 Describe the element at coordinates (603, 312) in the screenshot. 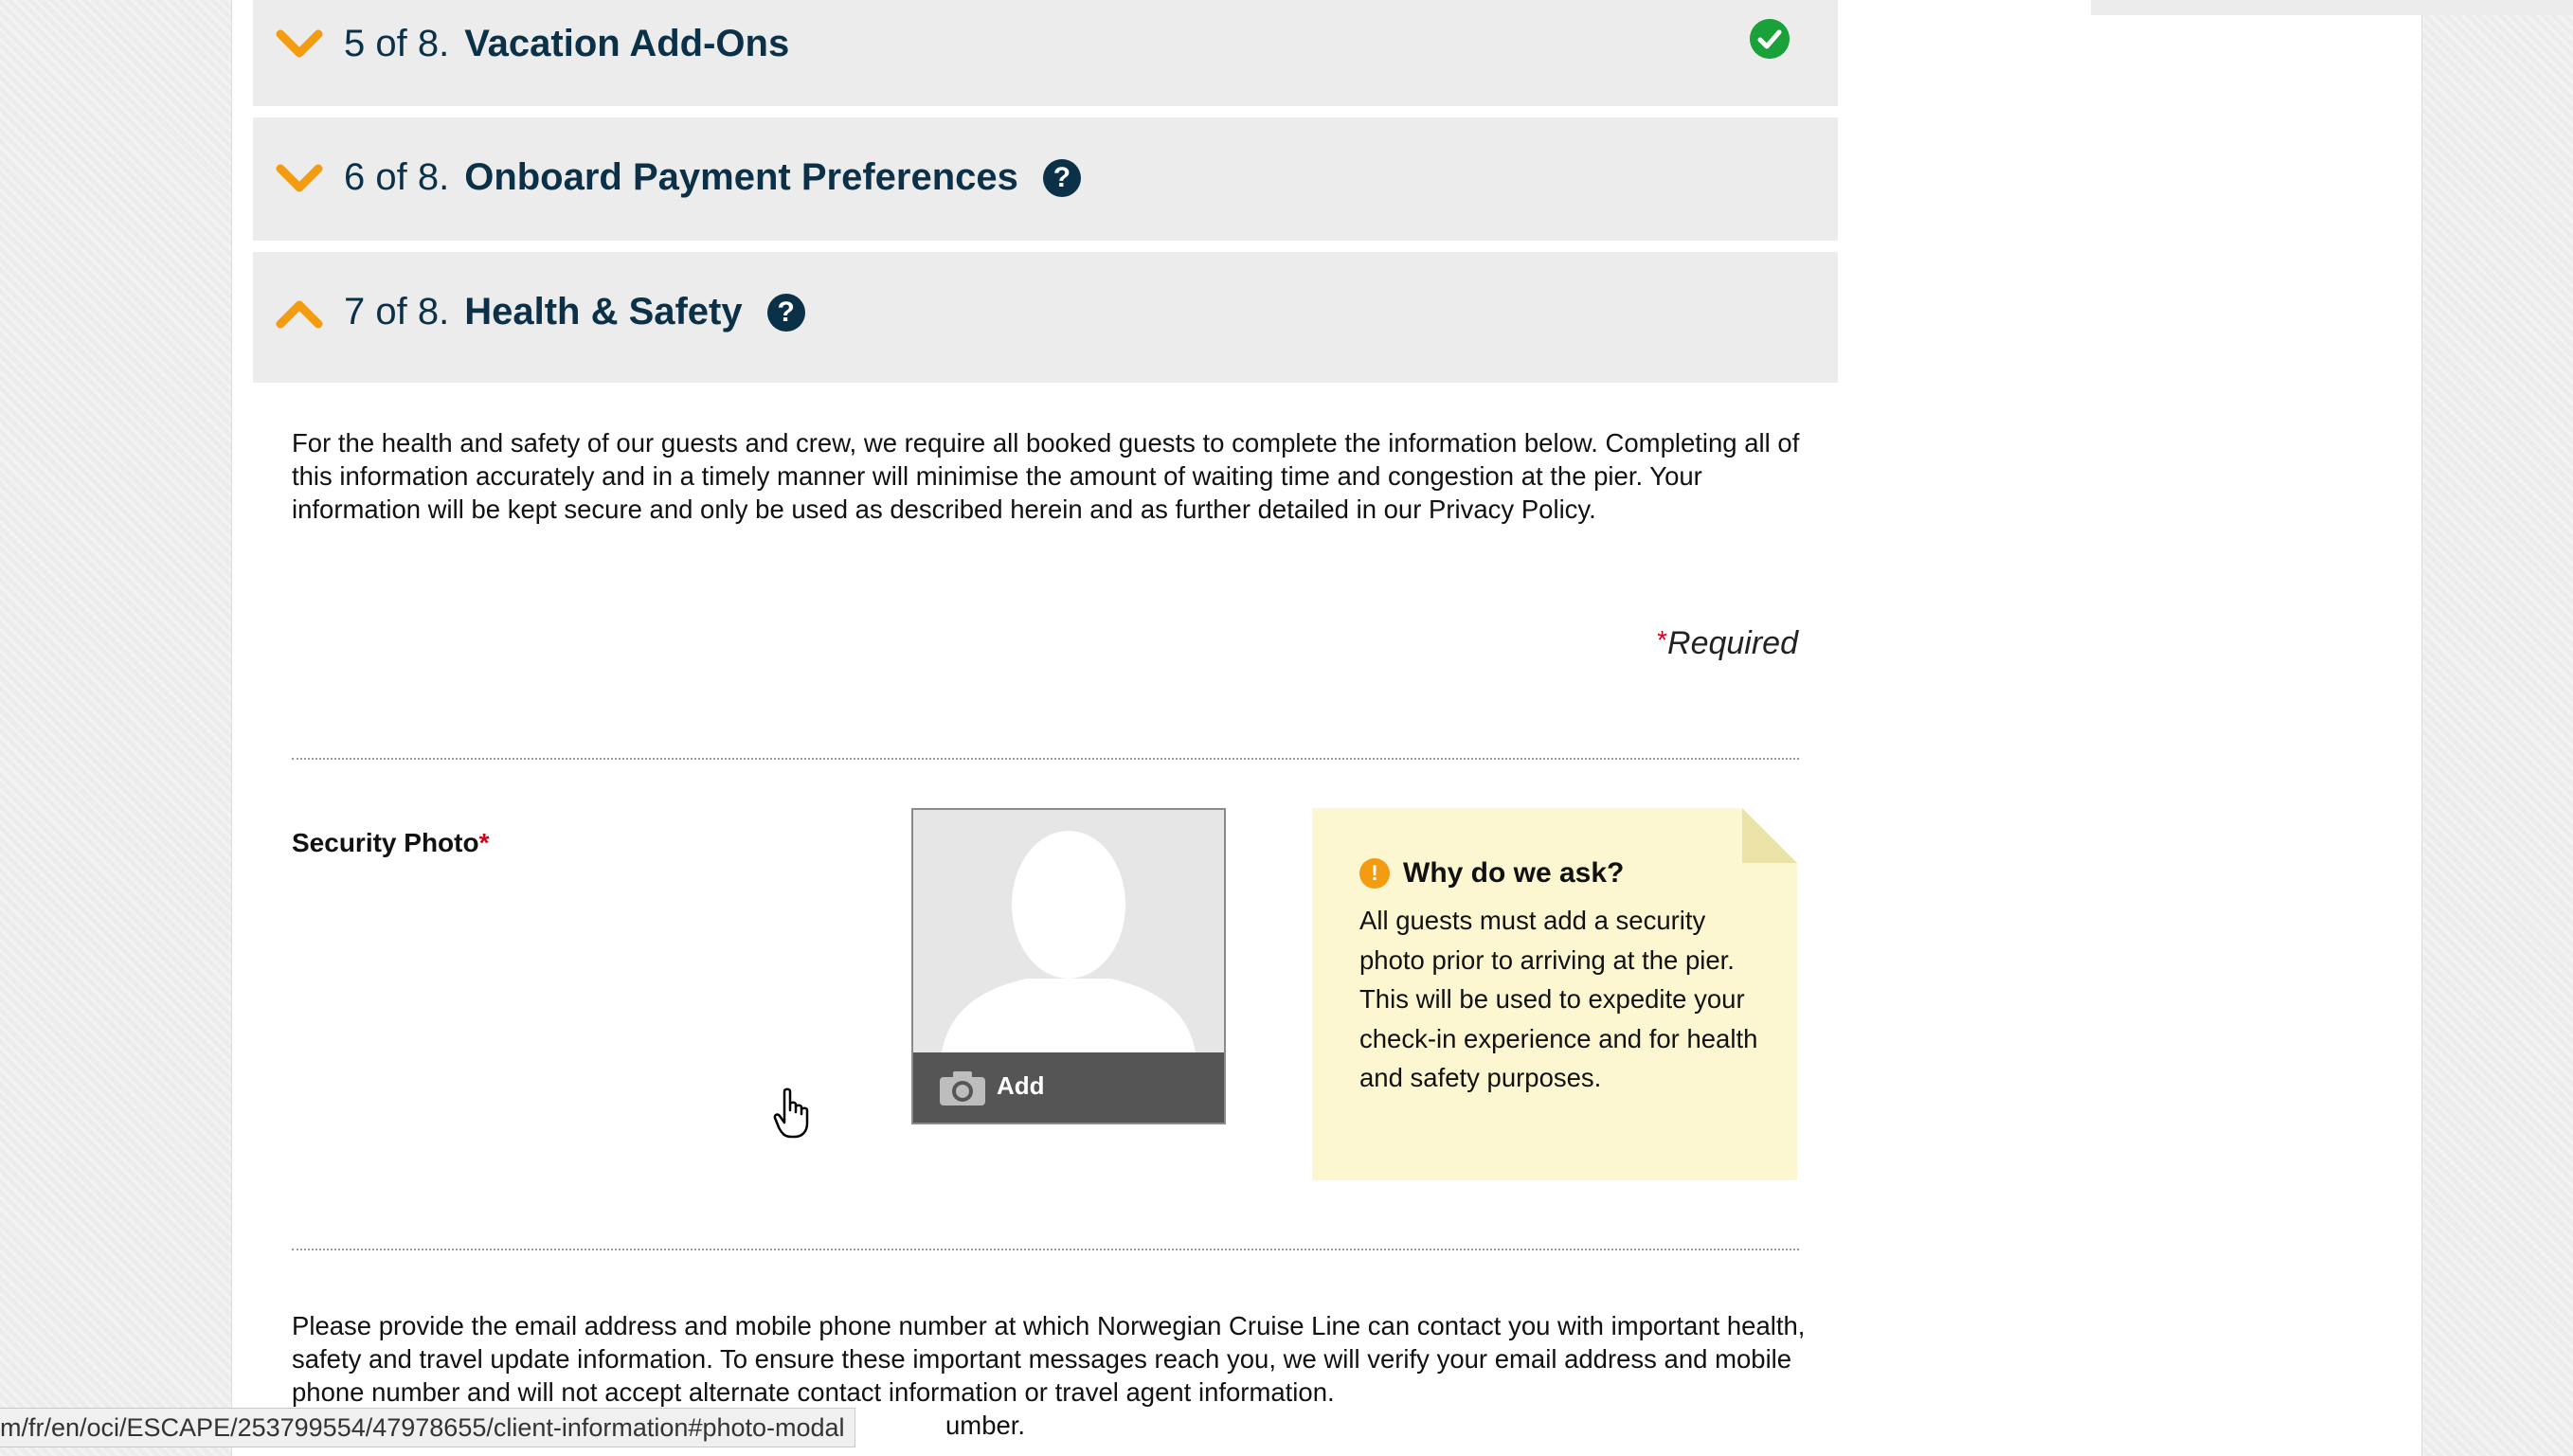

I see `step-title: Health & Safety` at that location.